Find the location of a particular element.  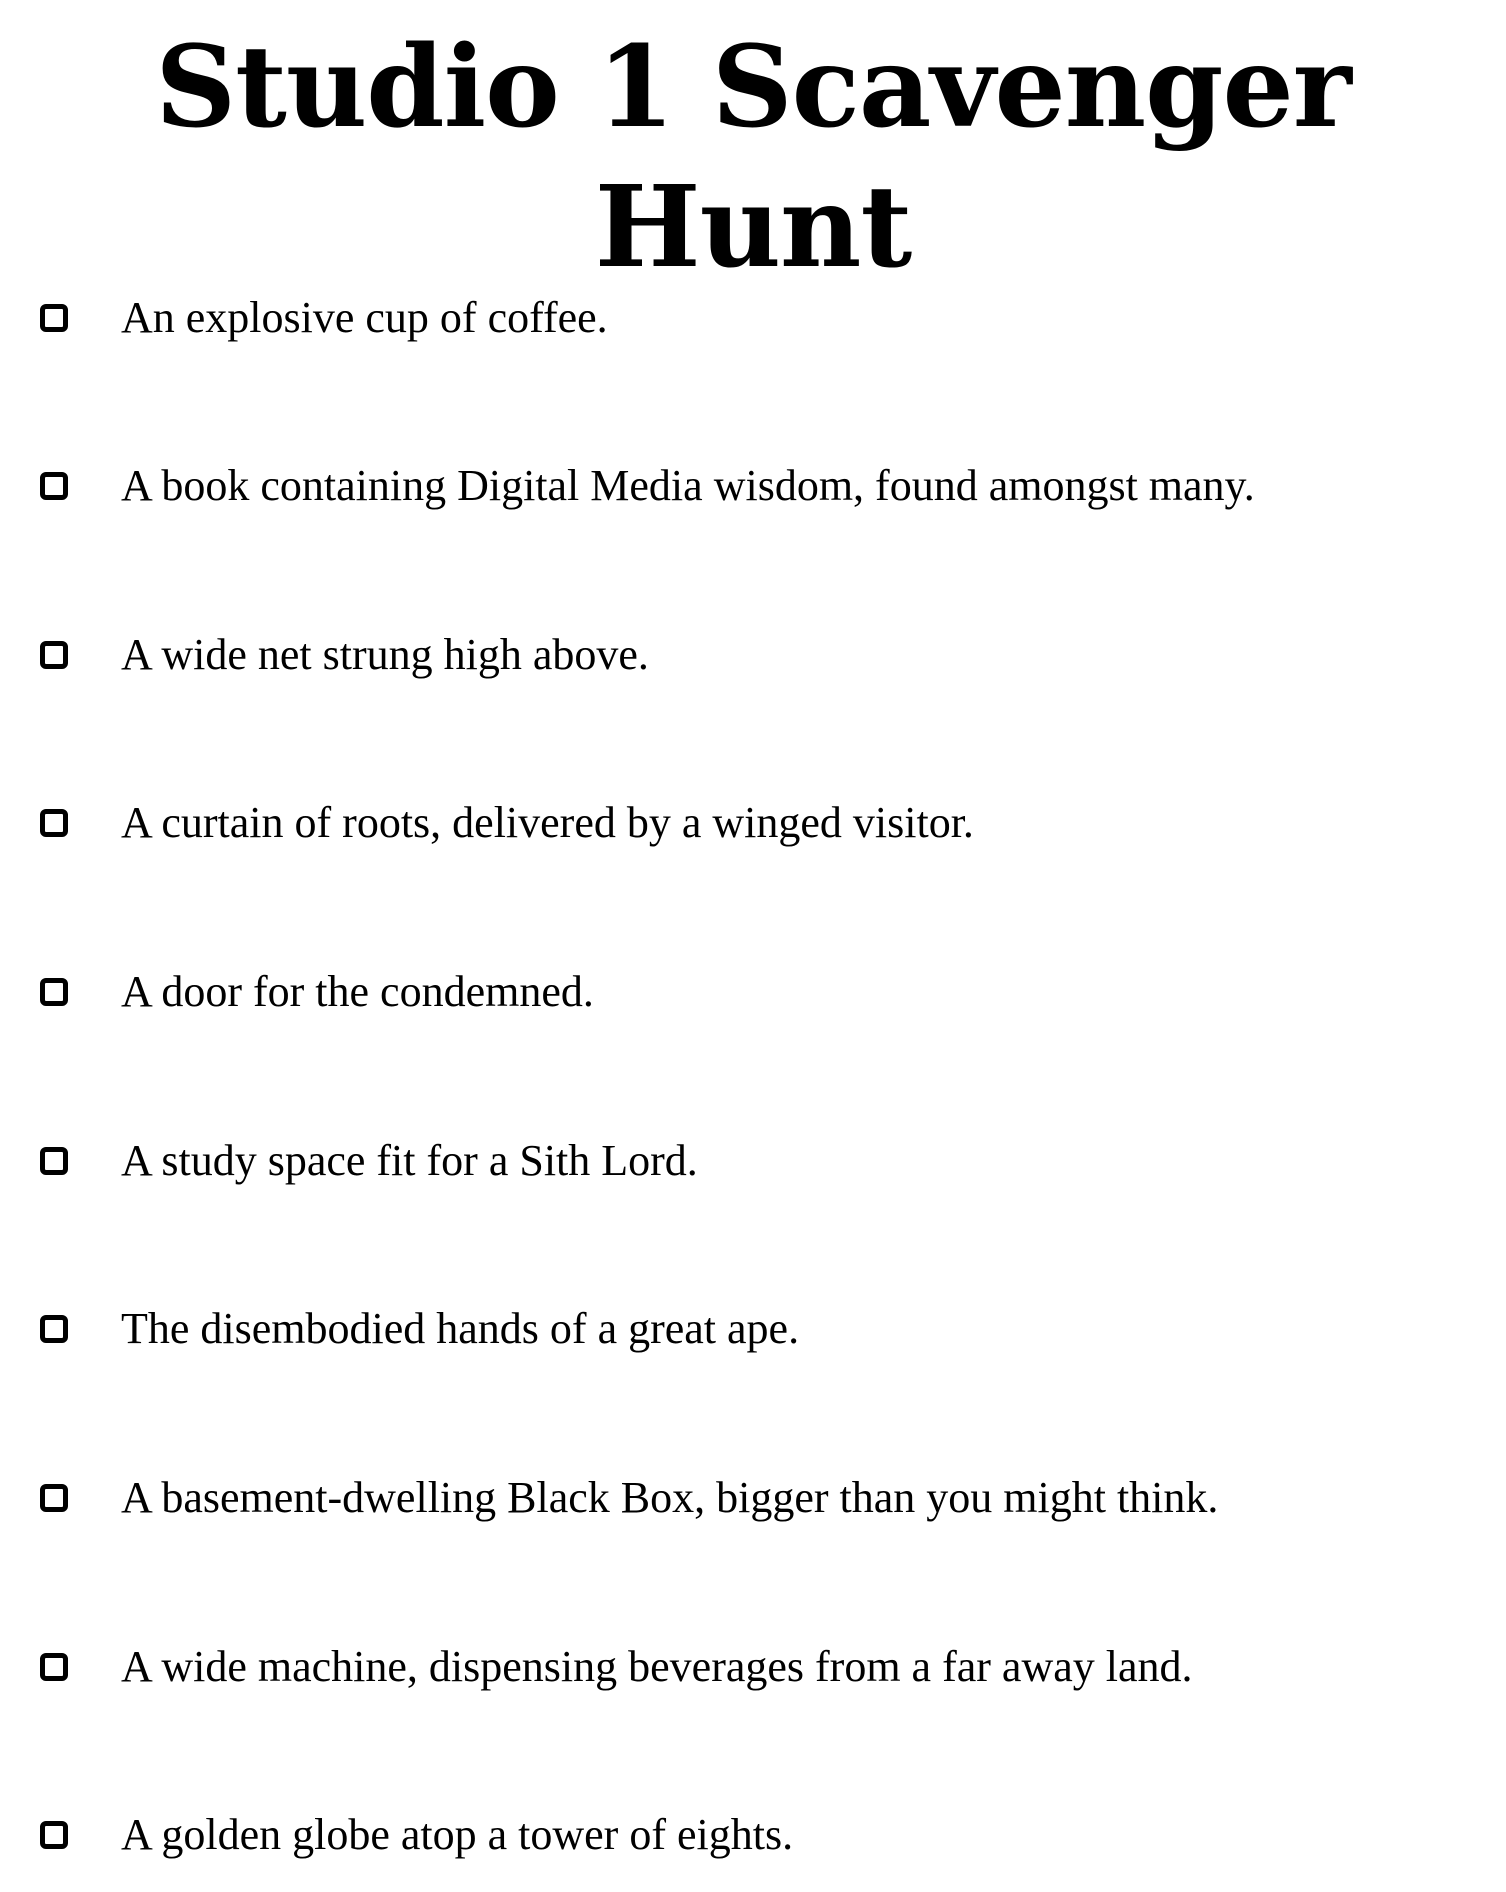

checklist-item-label: A study space fit for a Sith Lord. is located at coordinates (409, 1160).